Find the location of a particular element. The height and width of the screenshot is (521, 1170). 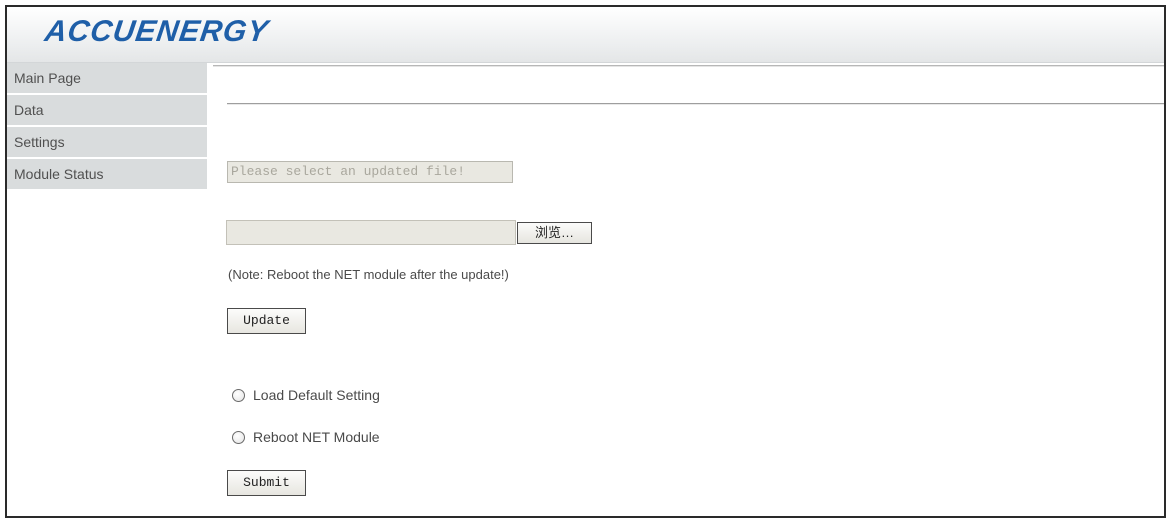

reboot-net-label: Reboot NET Module is located at coordinates (316, 437).